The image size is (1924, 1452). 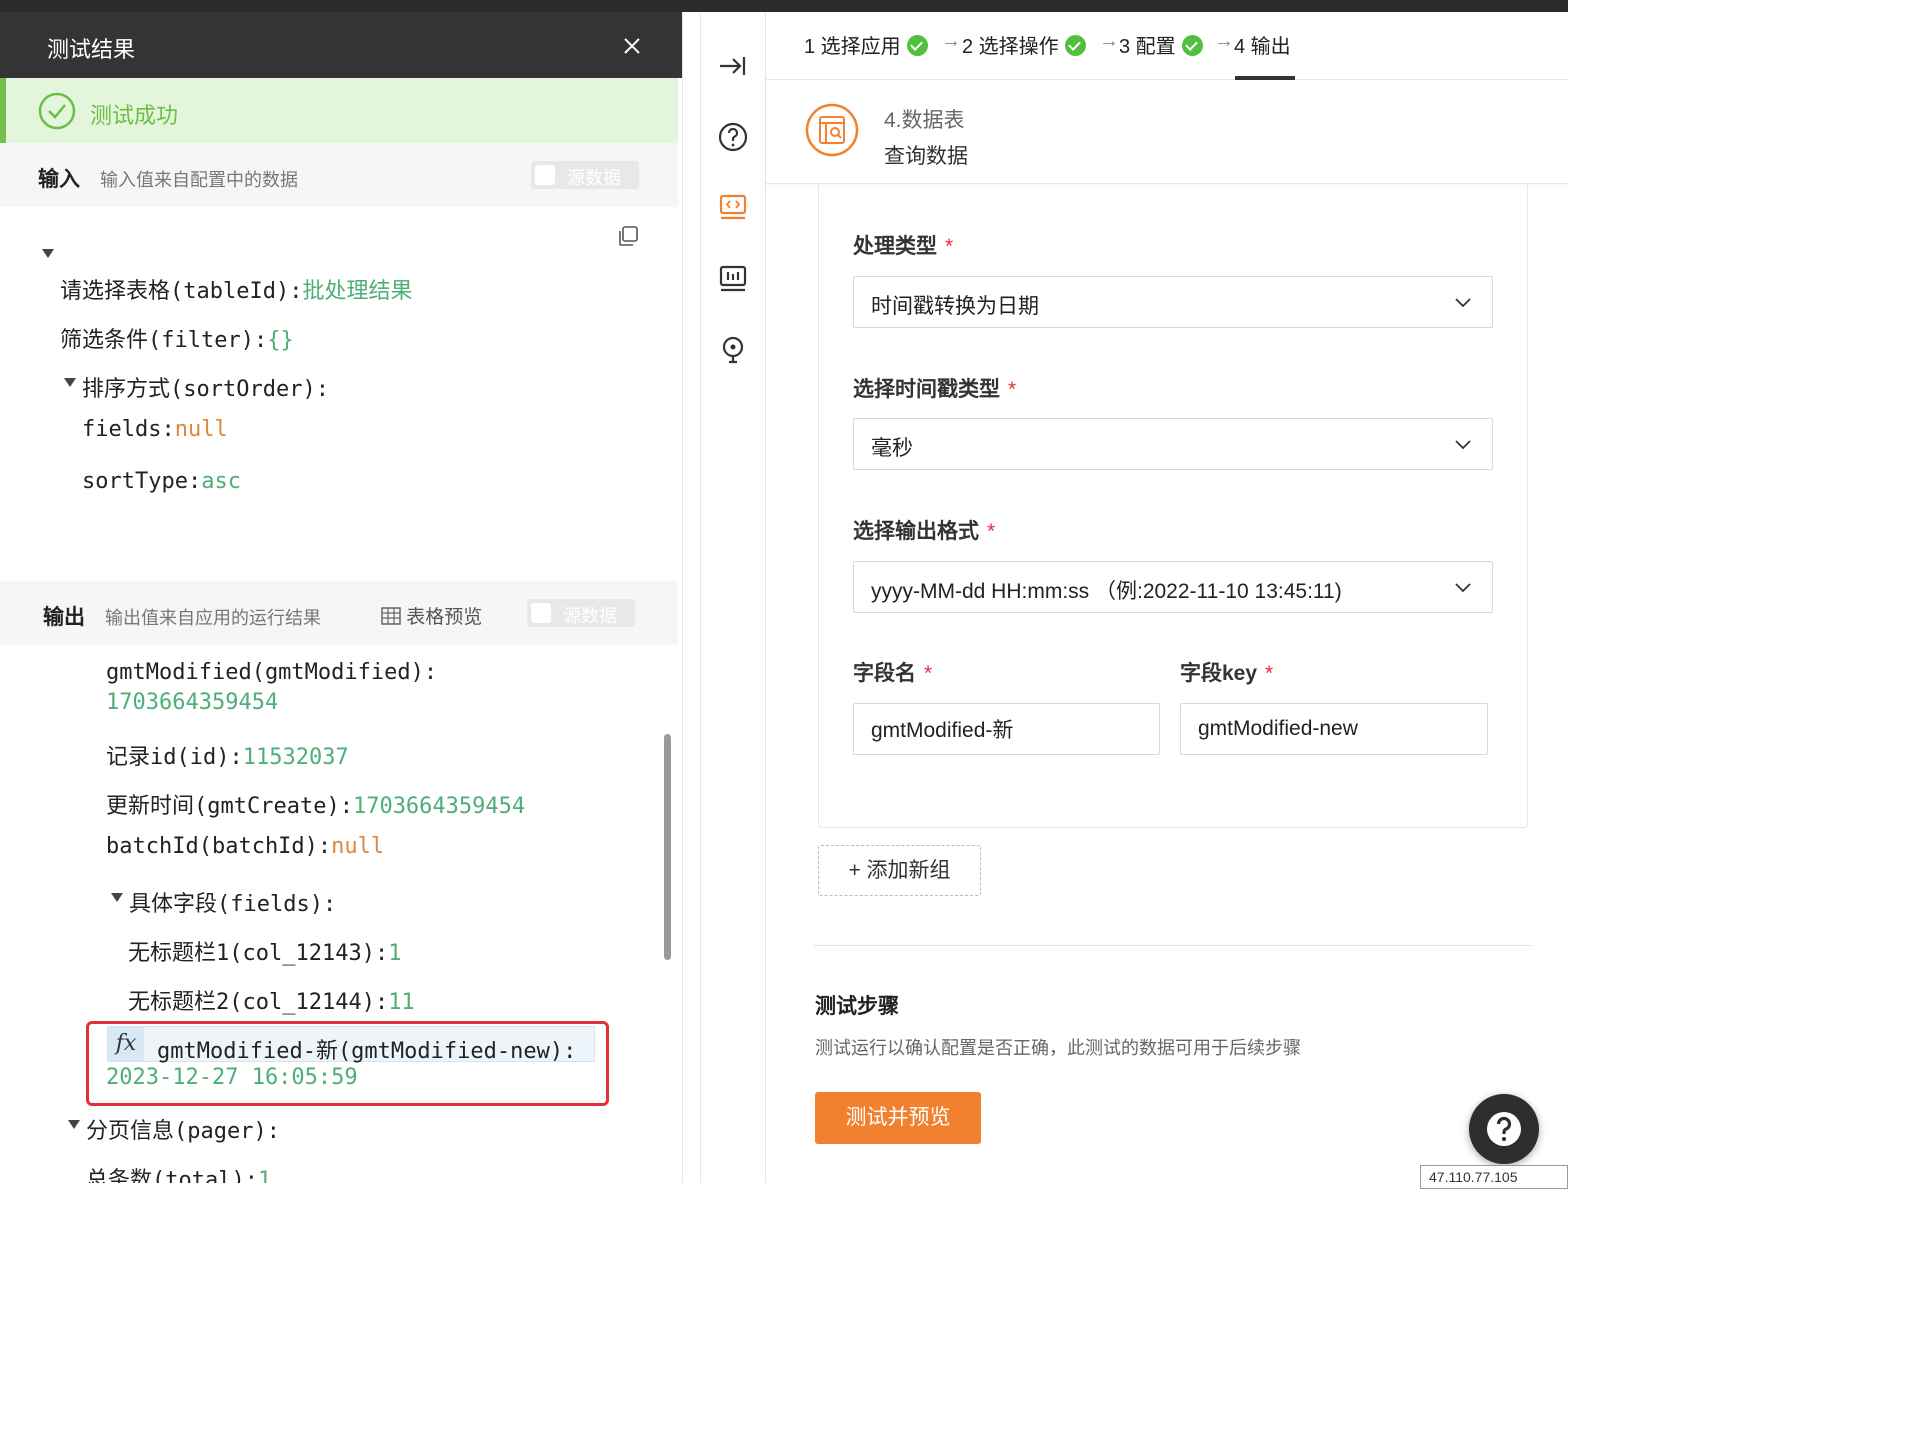 I want to click on table-preview-button: 表格预览, so click(x=431, y=615).